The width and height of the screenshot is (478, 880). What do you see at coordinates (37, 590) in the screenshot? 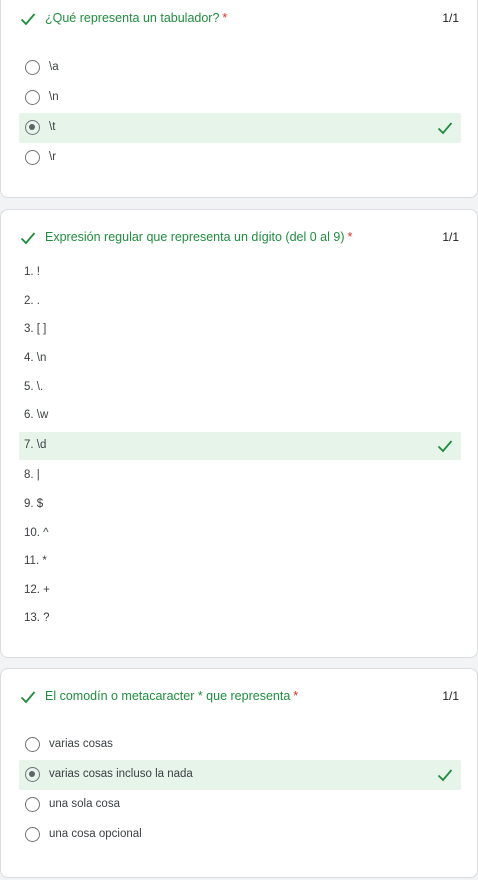
I see `item-label: 12. +` at bounding box center [37, 590].